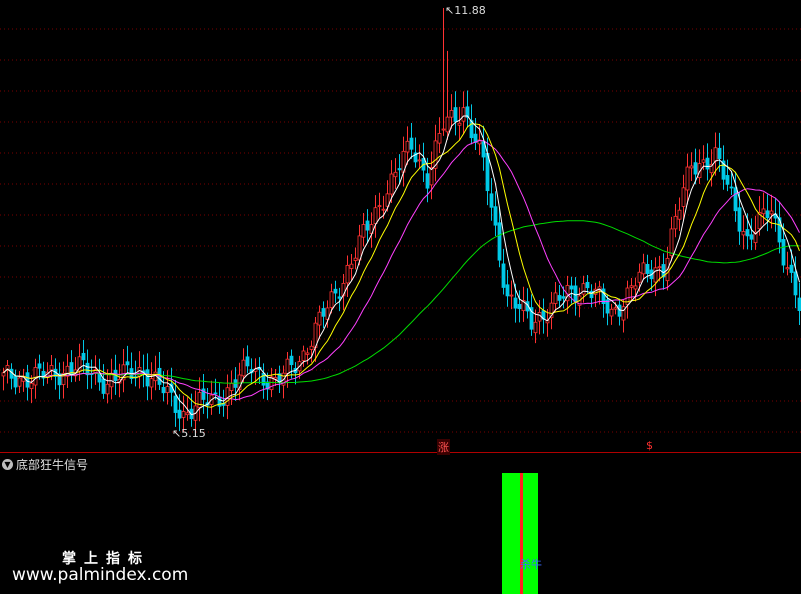 The height and width of the screenshot is (594, 801). Describe the element at coordinates (7, 464) in the screenshot. I see `chevron-down-icon: ▼` at that location.